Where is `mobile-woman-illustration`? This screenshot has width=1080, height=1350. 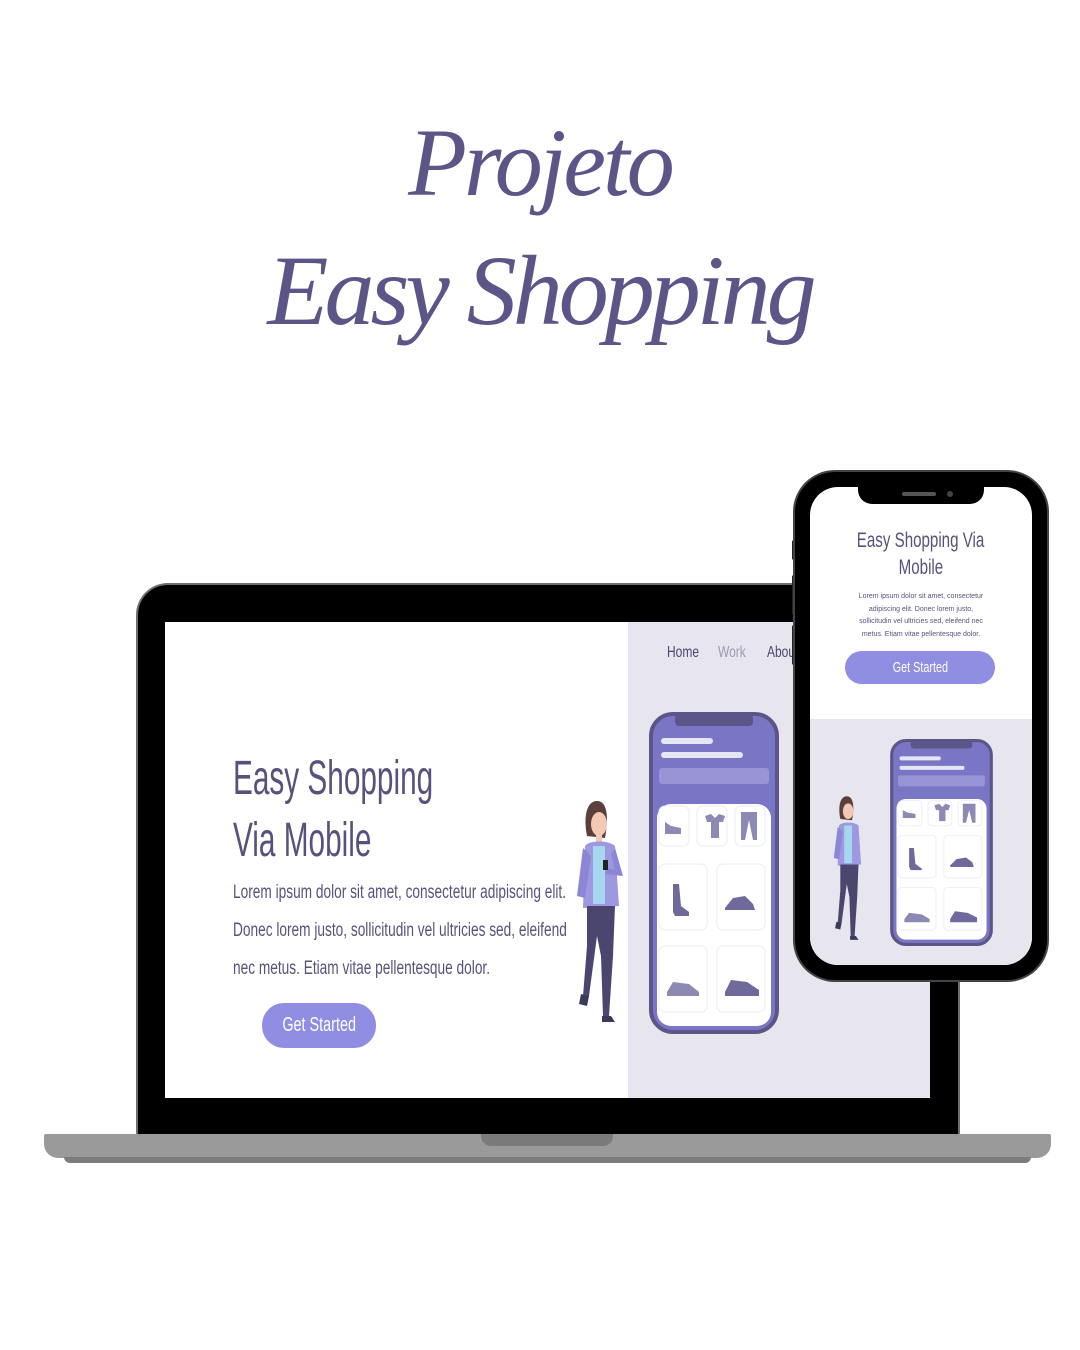 mobile-woman-illustration is located at coordinates (847, 868).